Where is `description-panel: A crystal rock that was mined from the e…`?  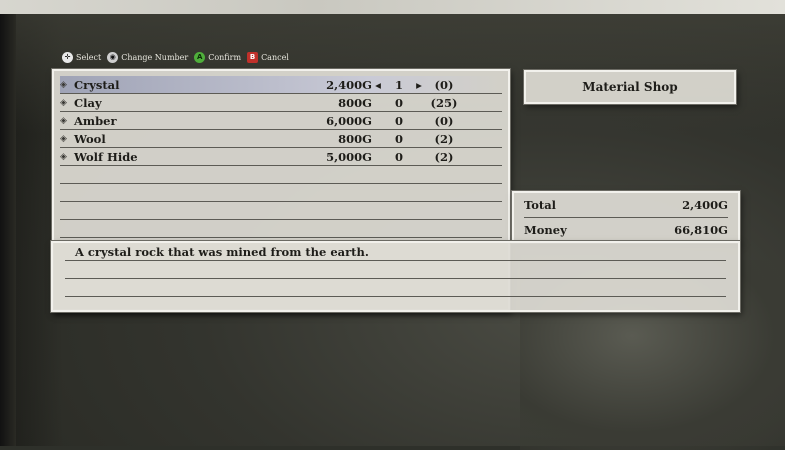 description-panel: A crystal rock that was mined from the e… is located at coordinates (395, 276).